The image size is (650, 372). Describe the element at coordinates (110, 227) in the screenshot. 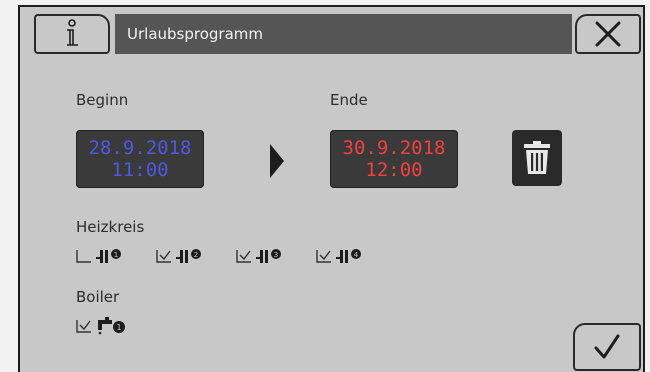

I see `heating-label: Heizkreis` at that location.